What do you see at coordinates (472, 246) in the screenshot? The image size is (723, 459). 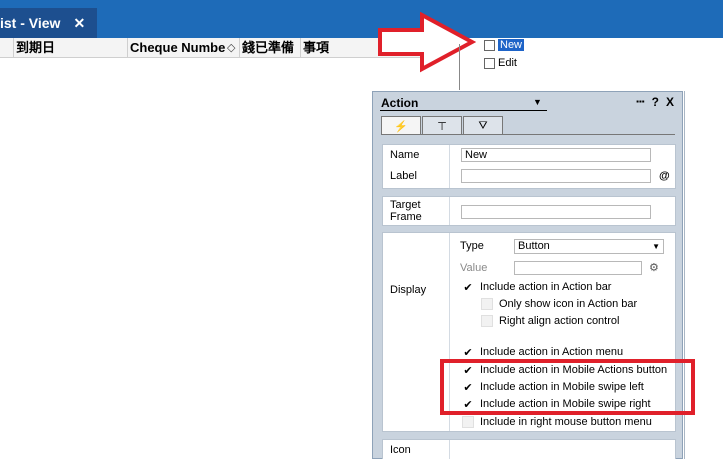 I see `type-label: Type` at bounding box center [472, 246].